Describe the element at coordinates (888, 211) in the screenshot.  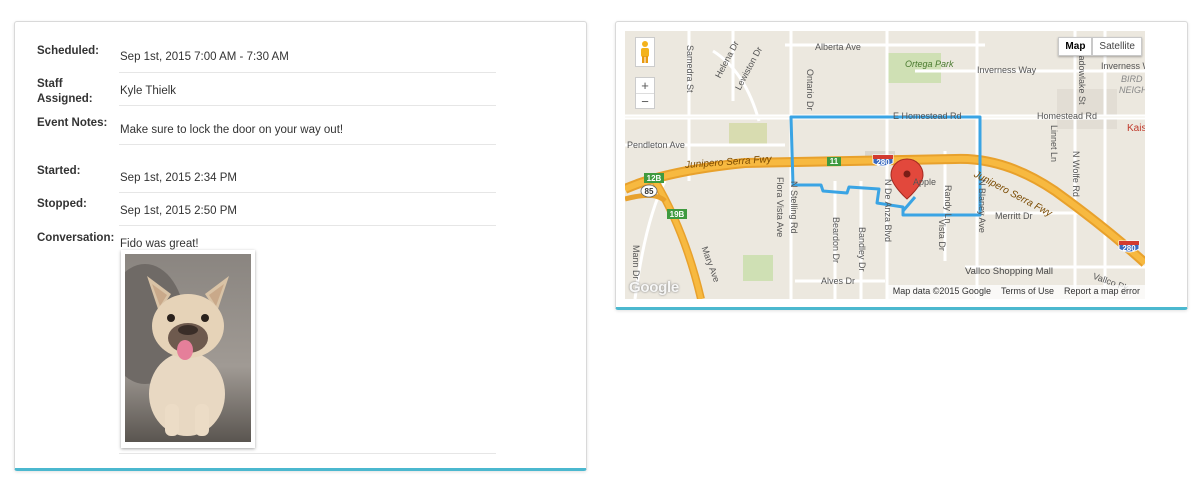
I see `label-de-anza: N De Anza Blvd` at that location.